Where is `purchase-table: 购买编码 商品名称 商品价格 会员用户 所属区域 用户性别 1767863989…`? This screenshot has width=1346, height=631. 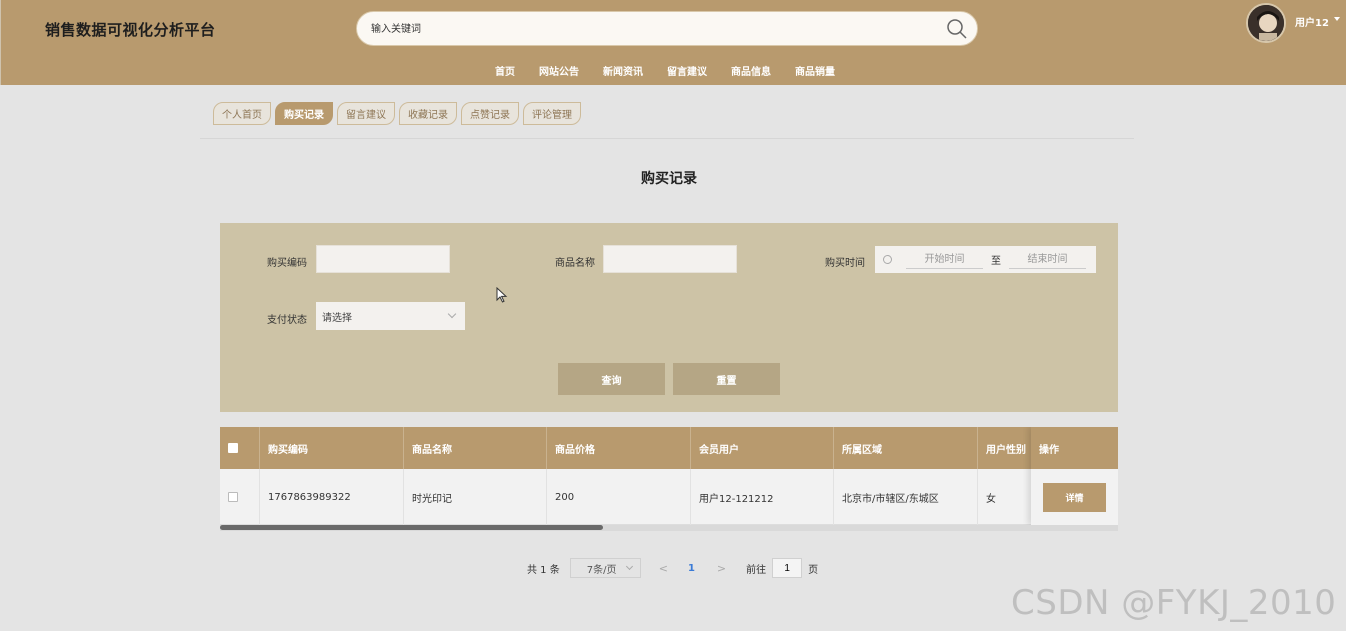 purchase-table: 购买编码 商品名称 商品价格 会员用户 所属区域 用户性别 1767863989… is located at coordinates (669, 479).